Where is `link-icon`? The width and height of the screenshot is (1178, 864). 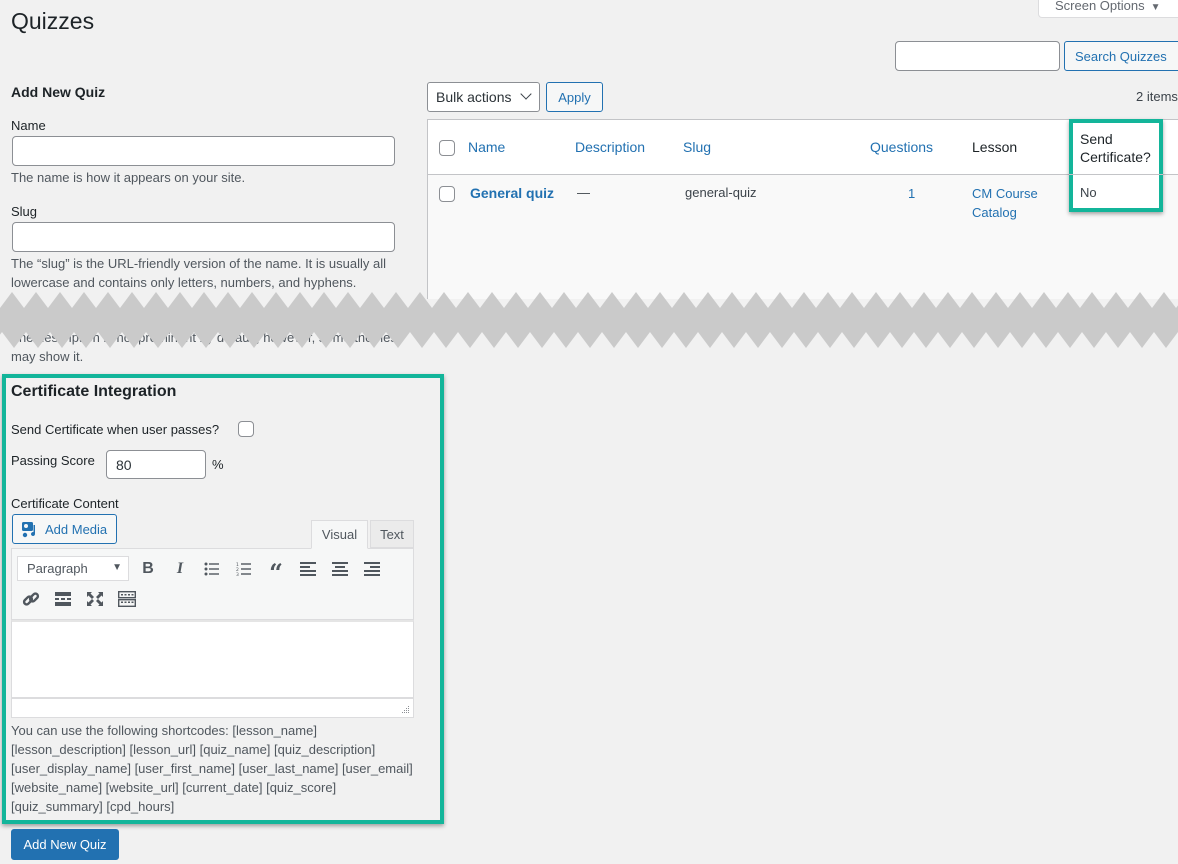
link-icon is located at coordinates (31, 599).